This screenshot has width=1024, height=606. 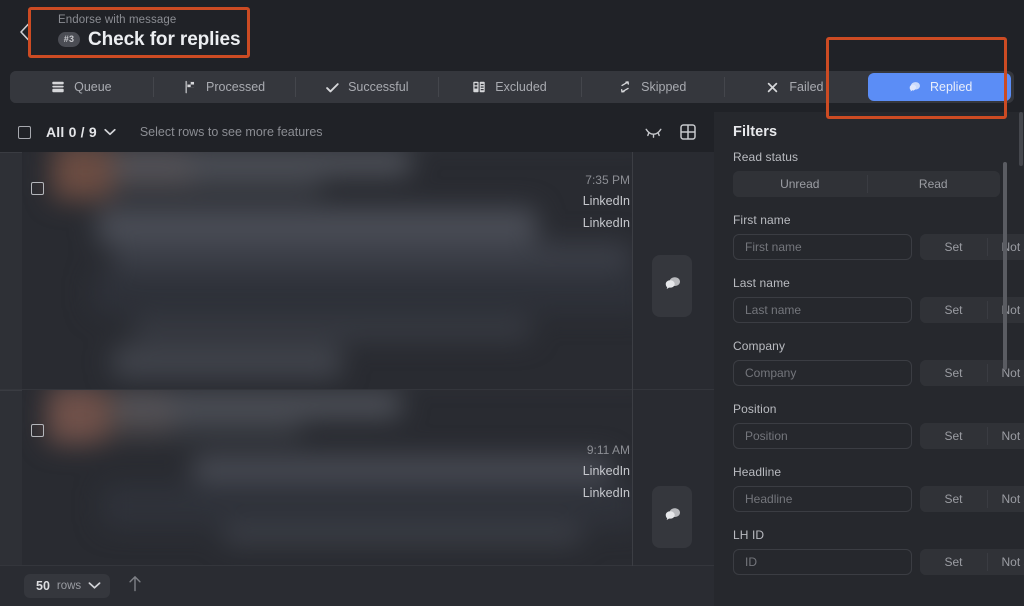 I want to click on scroll-to-top-button, so click(x=135, y=586).